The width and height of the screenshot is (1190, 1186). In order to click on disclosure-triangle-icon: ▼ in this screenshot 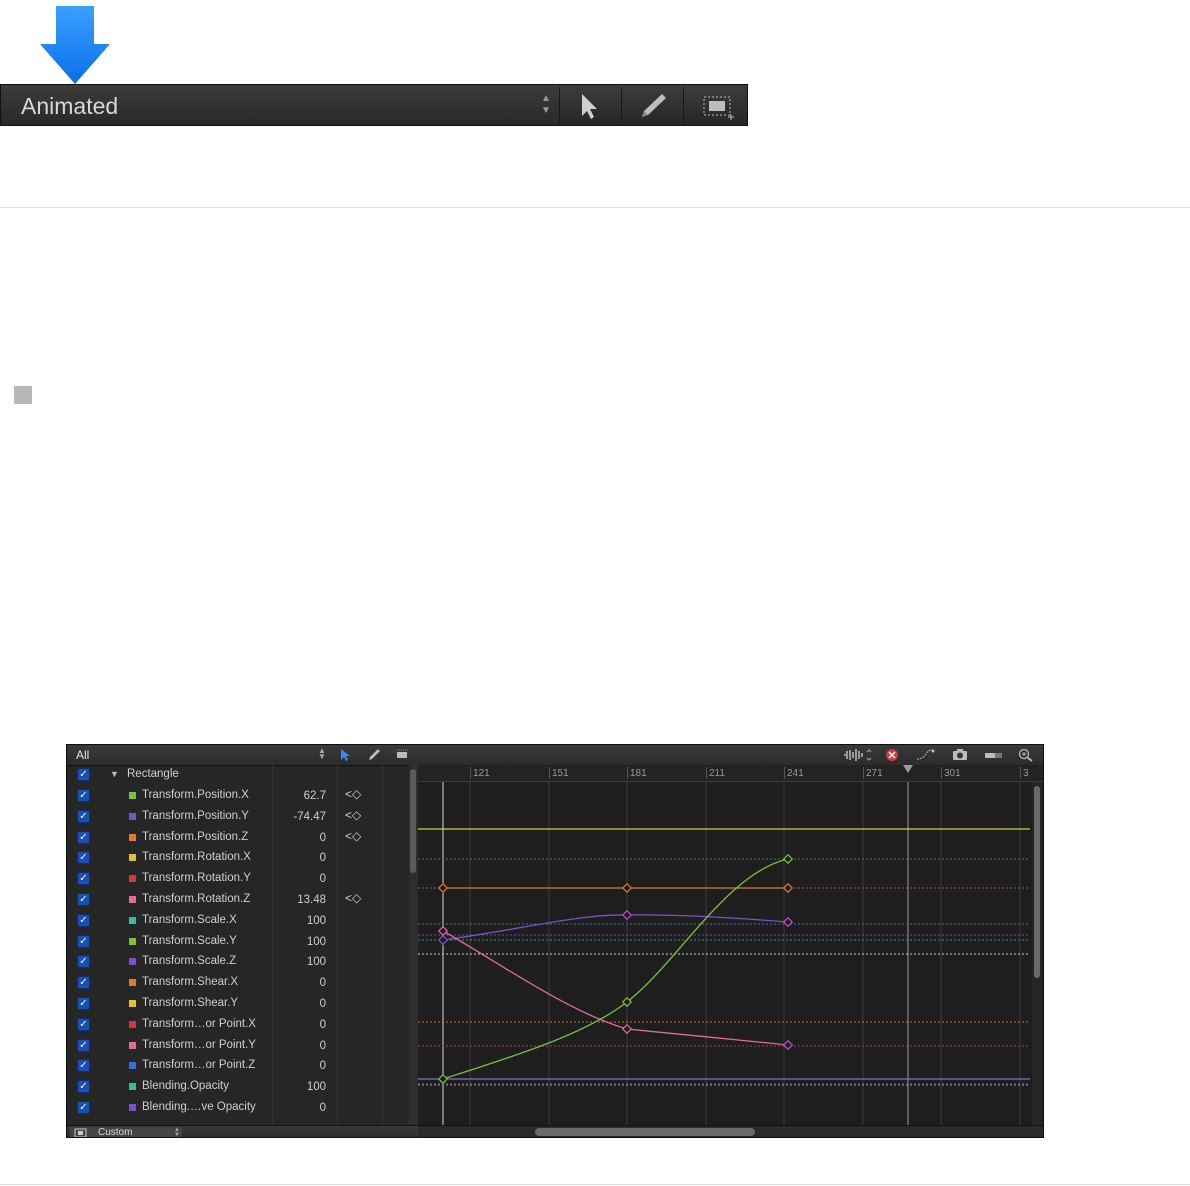, I will do `click(114, 774)`.